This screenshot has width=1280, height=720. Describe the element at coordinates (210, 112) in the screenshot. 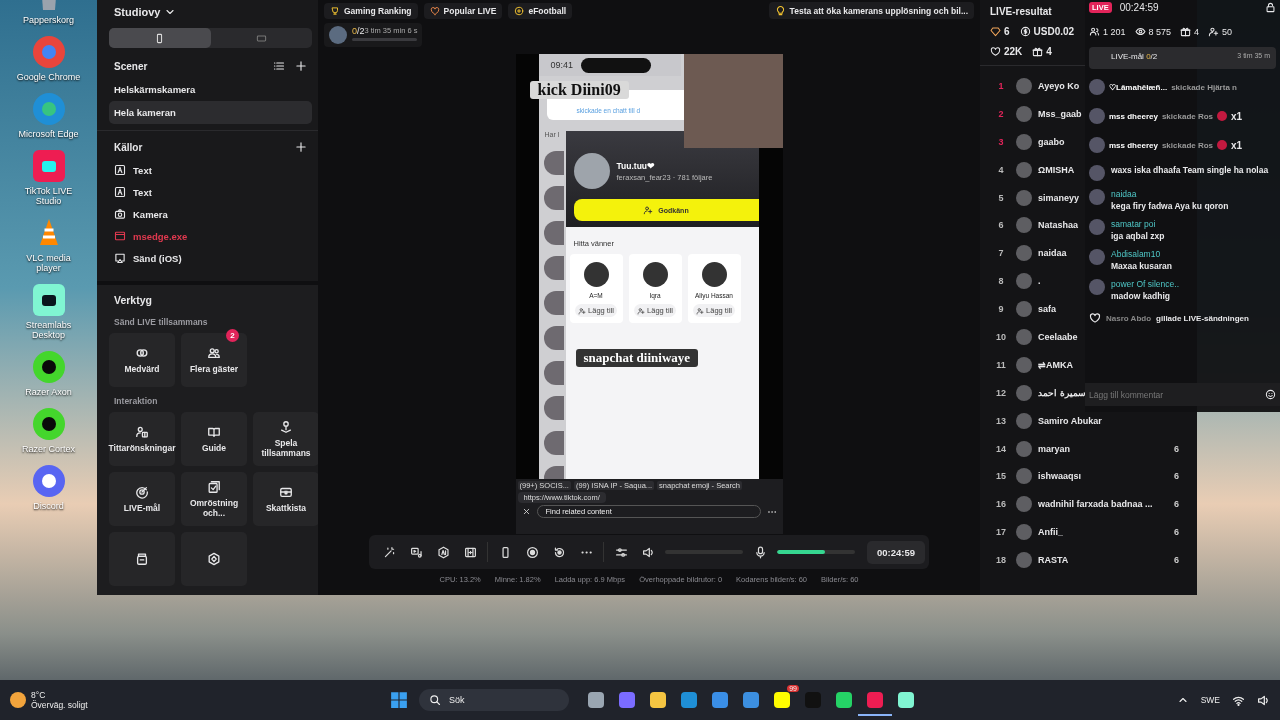

I see `scene-item: Hela kameran` at that location.